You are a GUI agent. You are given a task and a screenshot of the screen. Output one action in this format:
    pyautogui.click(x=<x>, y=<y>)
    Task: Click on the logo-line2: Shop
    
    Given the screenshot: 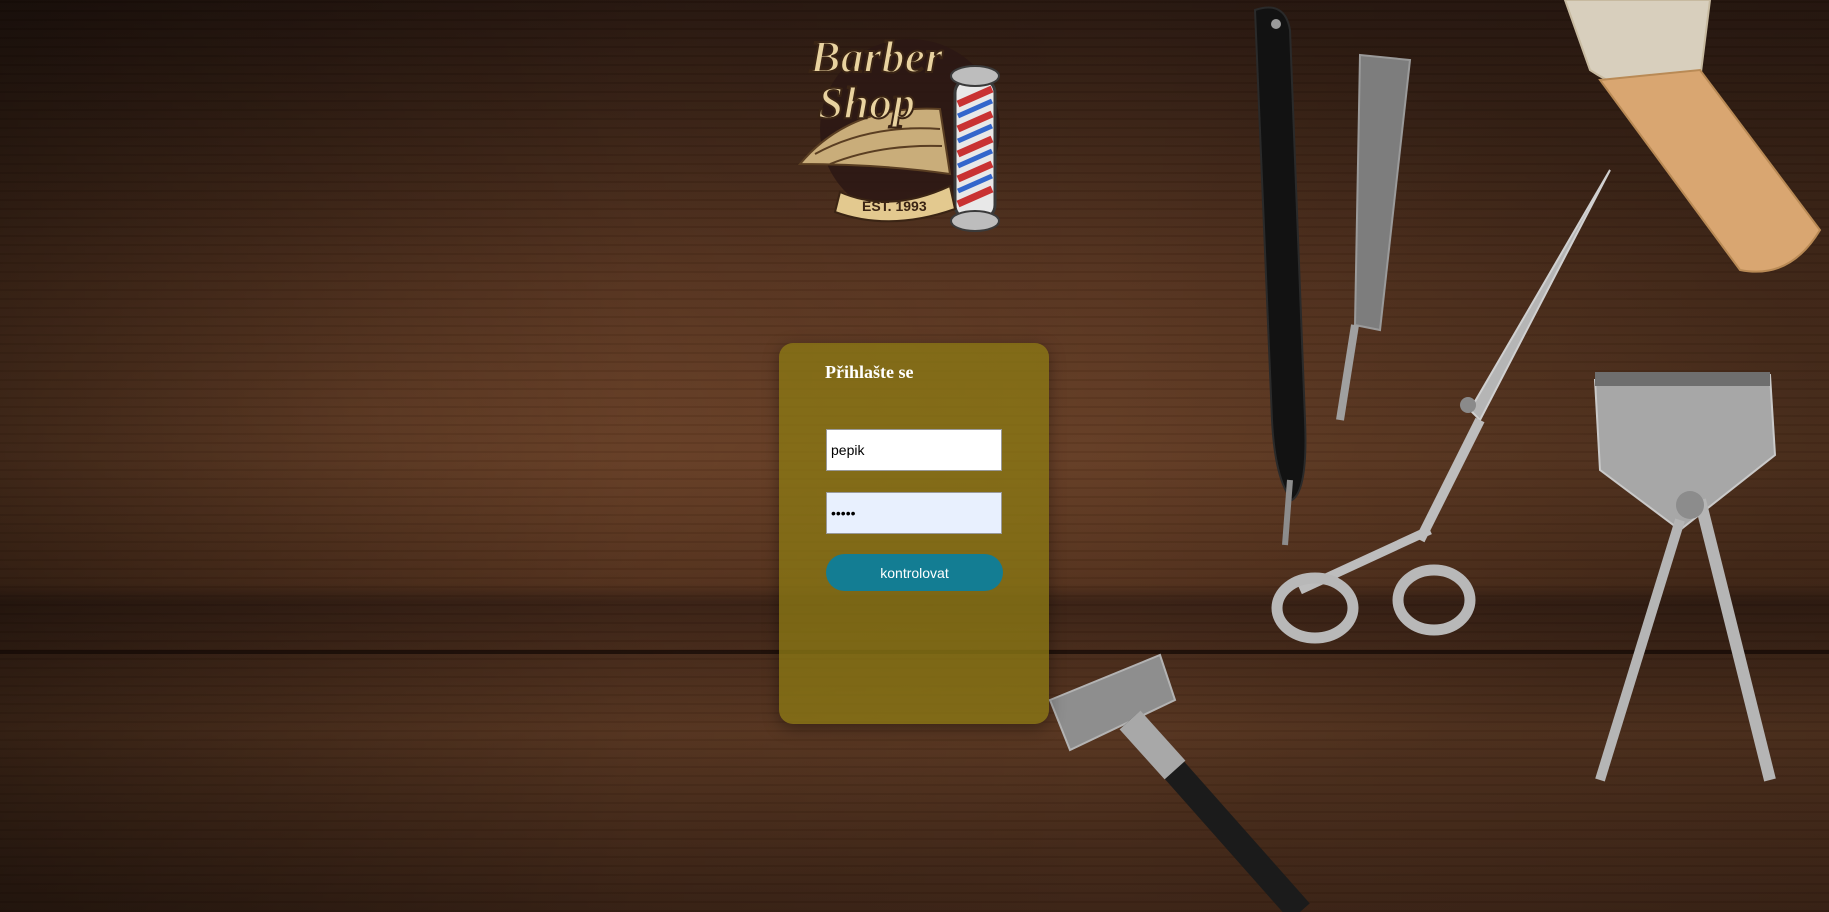 What is the action you would take?
    pyautogui.click(x=866, y=102)
    